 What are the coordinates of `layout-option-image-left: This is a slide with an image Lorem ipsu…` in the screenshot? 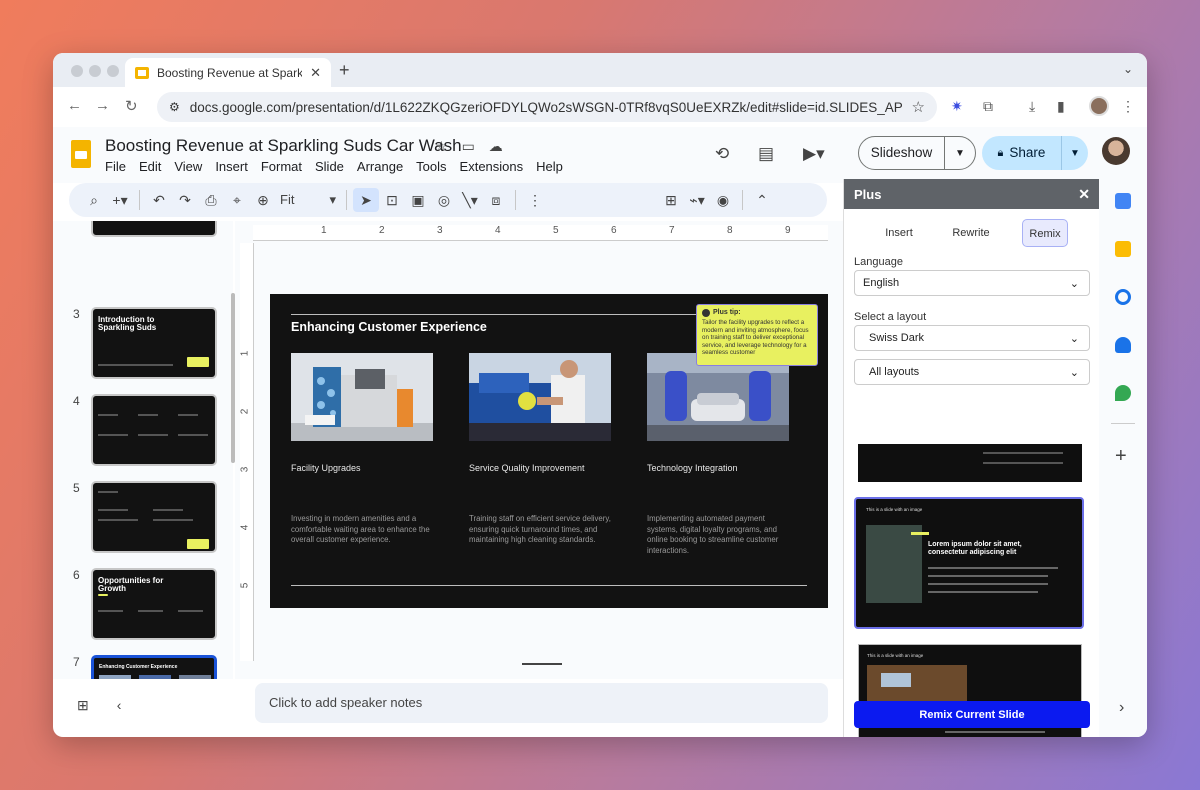 It's located at (969, 563).